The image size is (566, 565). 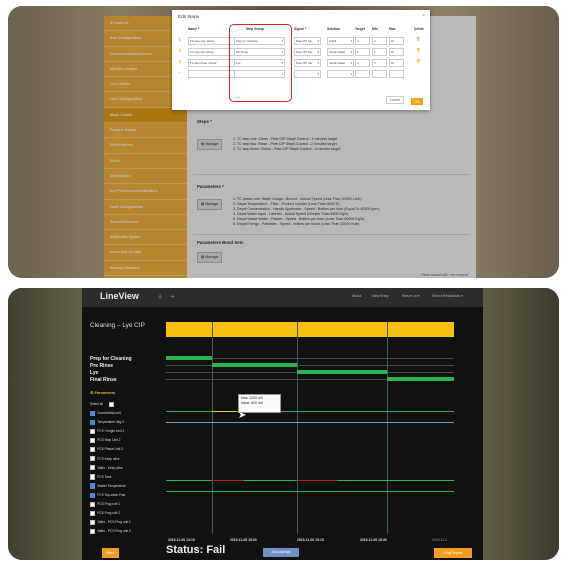 I want to click on step-max-field, so click(x=396, y=74).